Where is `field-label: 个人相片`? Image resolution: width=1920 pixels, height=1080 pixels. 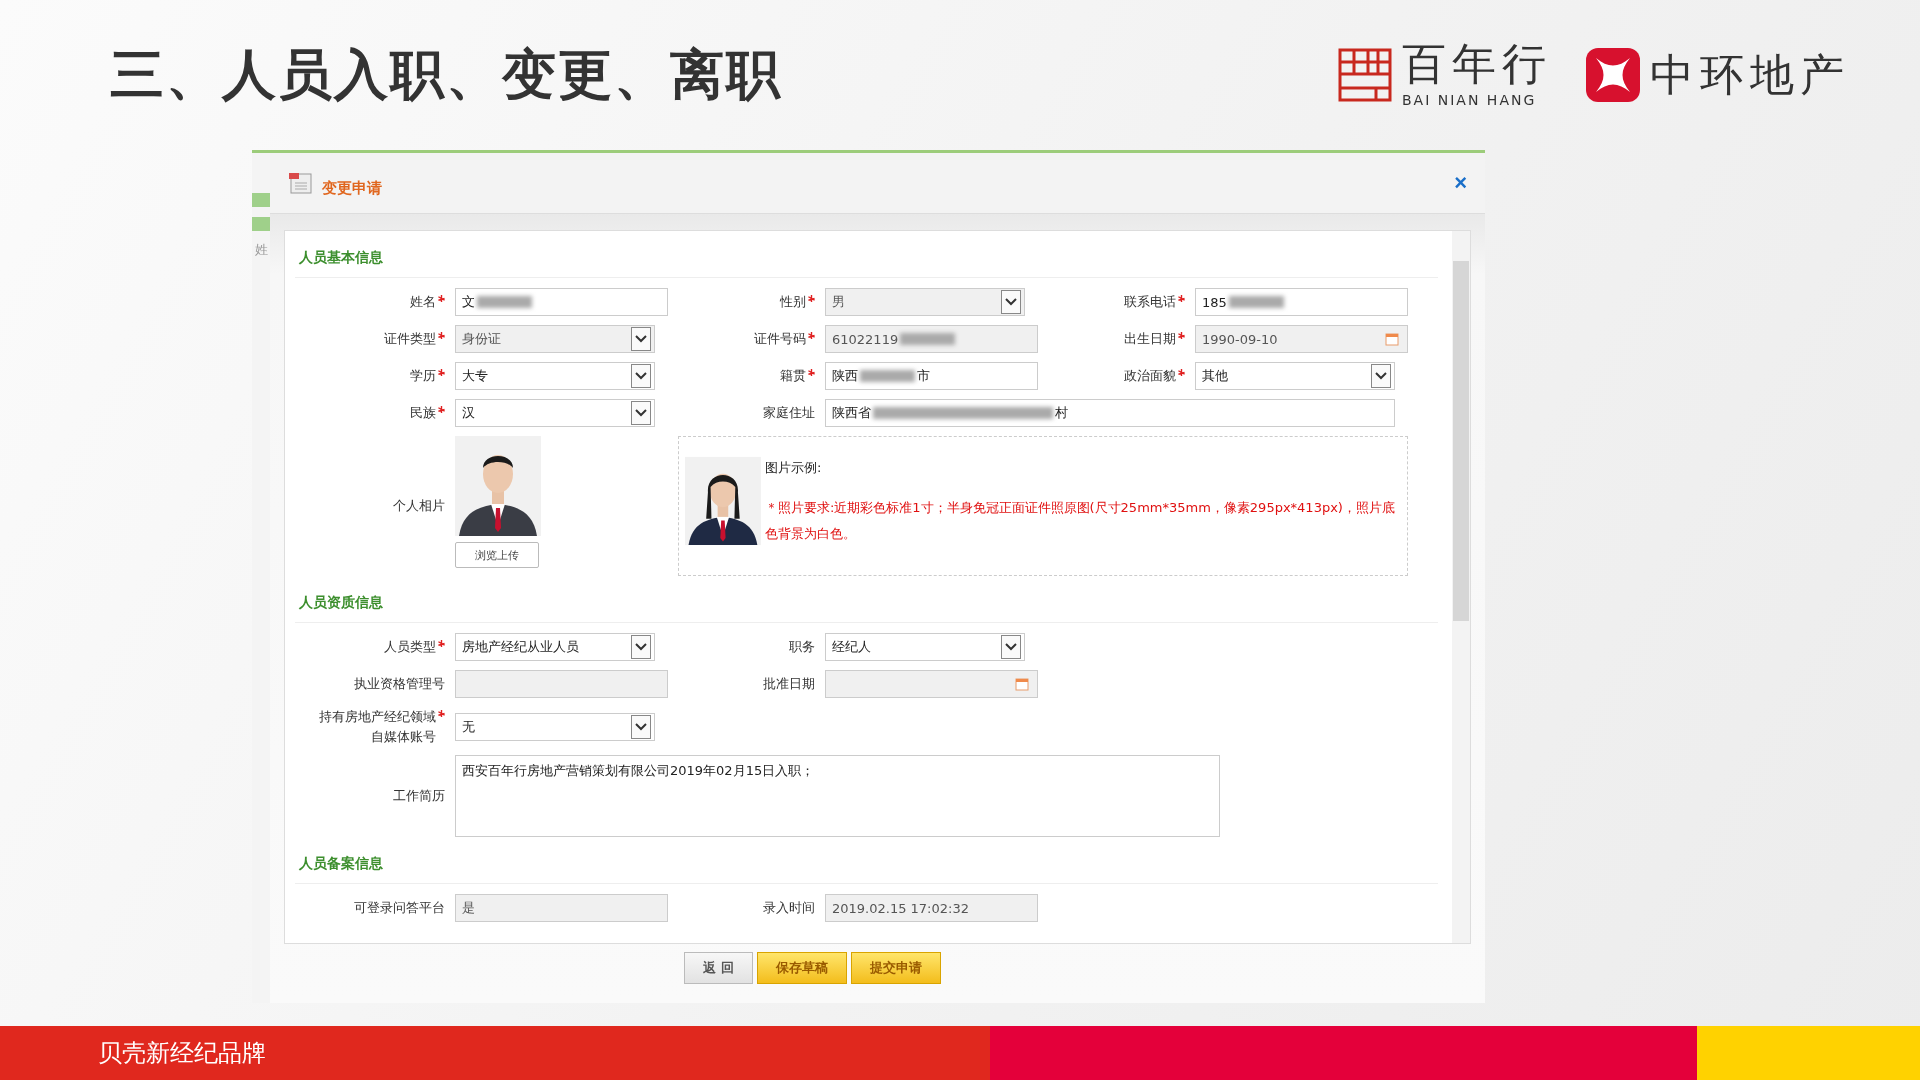
field-label: 个人相片 is located at coordinates (419, 506).